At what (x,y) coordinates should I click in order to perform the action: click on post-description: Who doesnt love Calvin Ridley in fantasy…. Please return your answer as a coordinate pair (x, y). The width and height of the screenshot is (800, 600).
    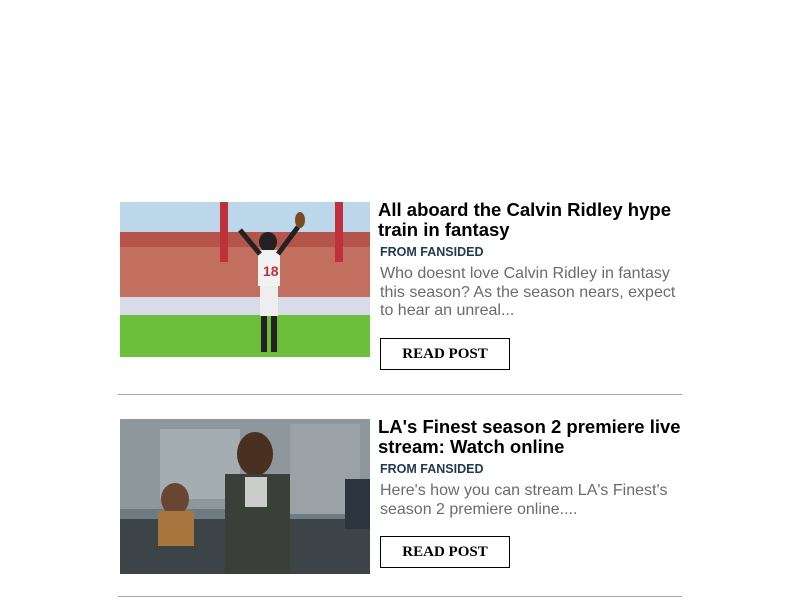
    Looking at the image, I should click on (528, 292).